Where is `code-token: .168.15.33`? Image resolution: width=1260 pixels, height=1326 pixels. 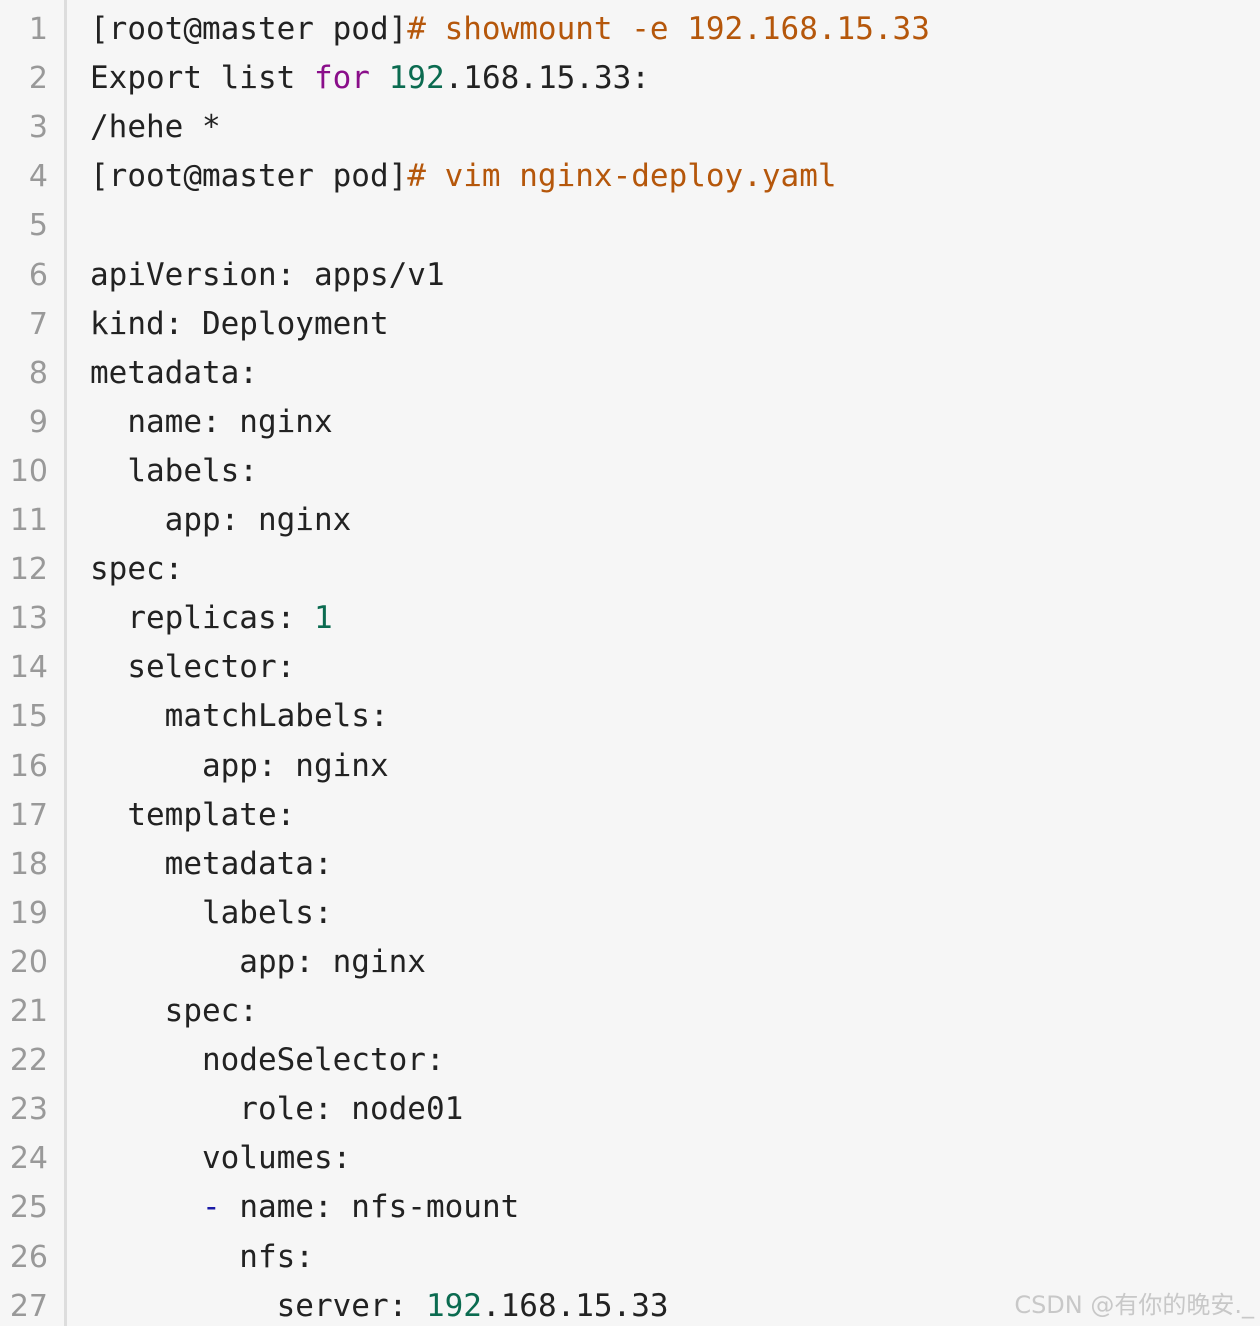 code-token: .168.15.33 is located at coordinates (575, 1305).